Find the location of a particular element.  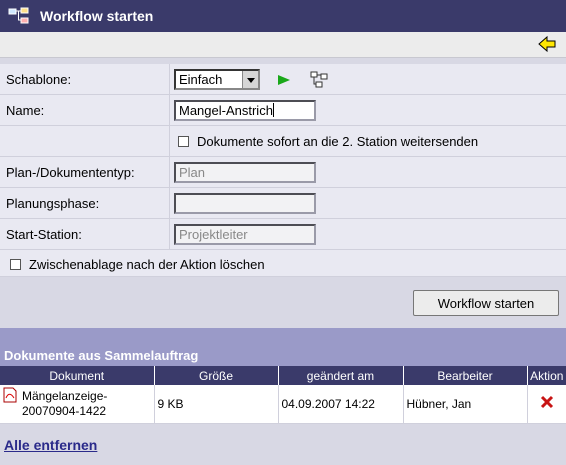

column-header-editor: Bearbeiter is located at coordinates (465, 375).